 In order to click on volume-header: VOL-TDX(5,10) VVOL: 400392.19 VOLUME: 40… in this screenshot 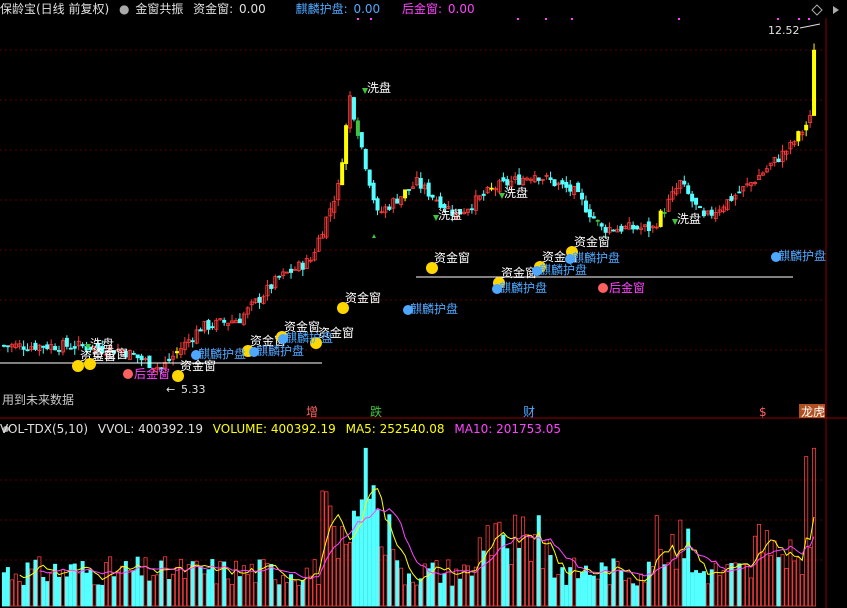, I will do `click(283, 429)`.